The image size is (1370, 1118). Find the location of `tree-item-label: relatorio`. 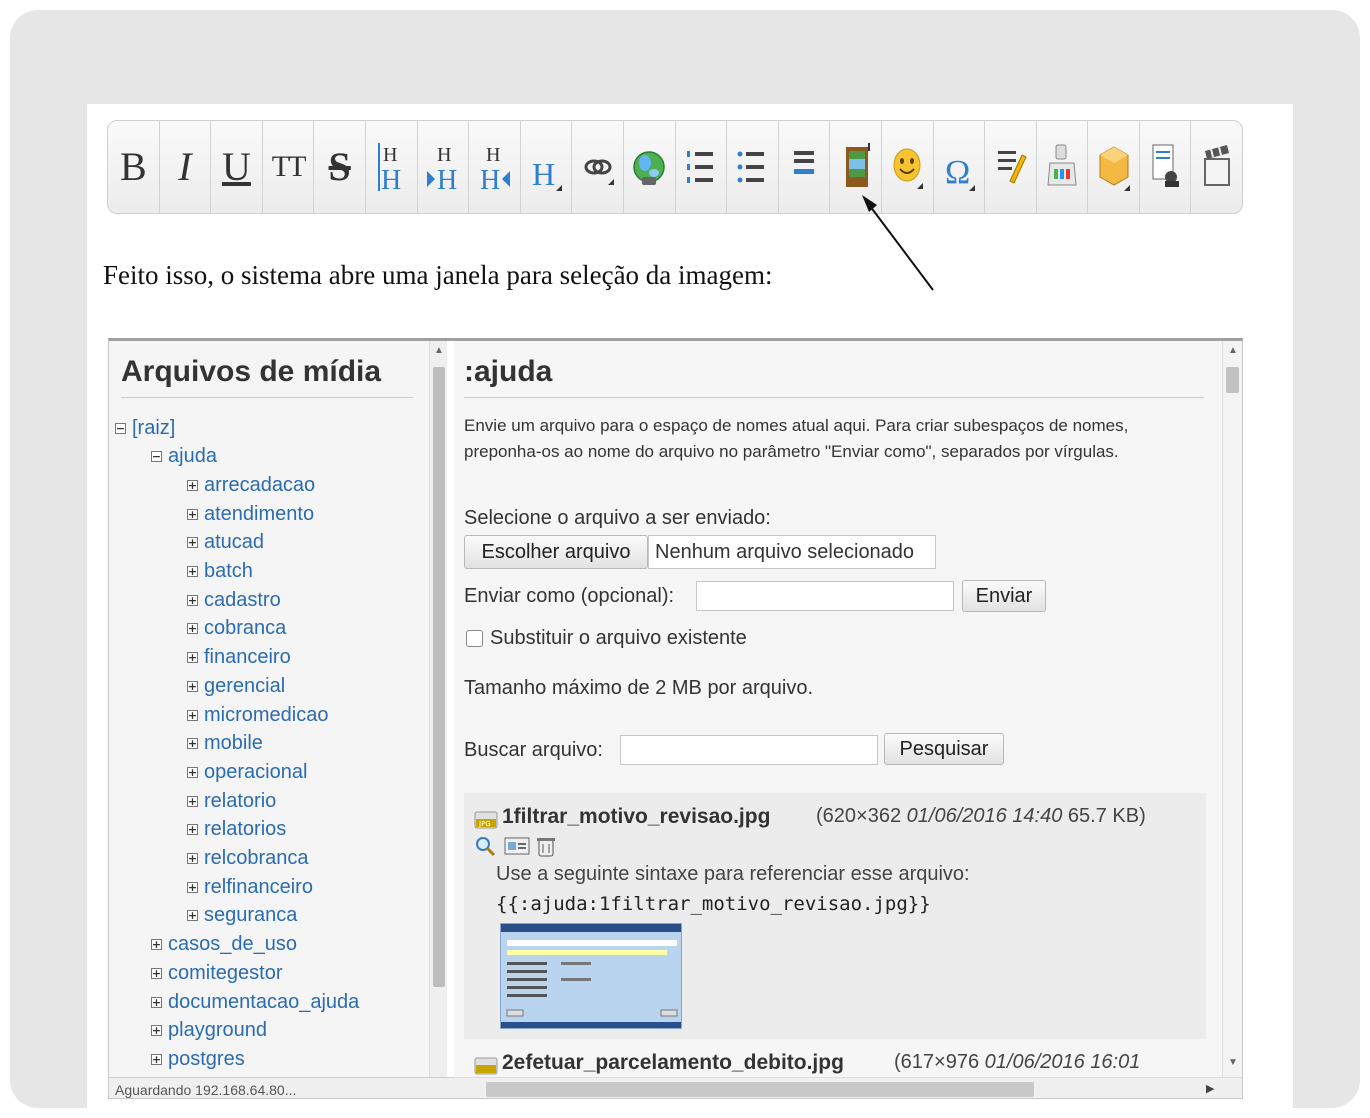

tree-item-label: relatorio is located at coordinates (240, 801).